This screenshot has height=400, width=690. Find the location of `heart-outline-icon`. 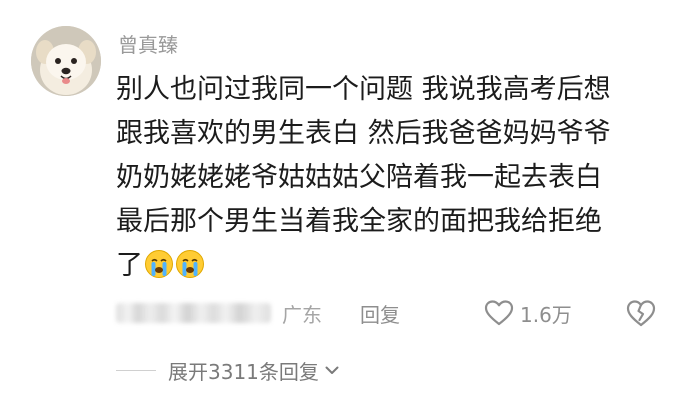

heart-outline-icon is located at coordinates (499, 313).